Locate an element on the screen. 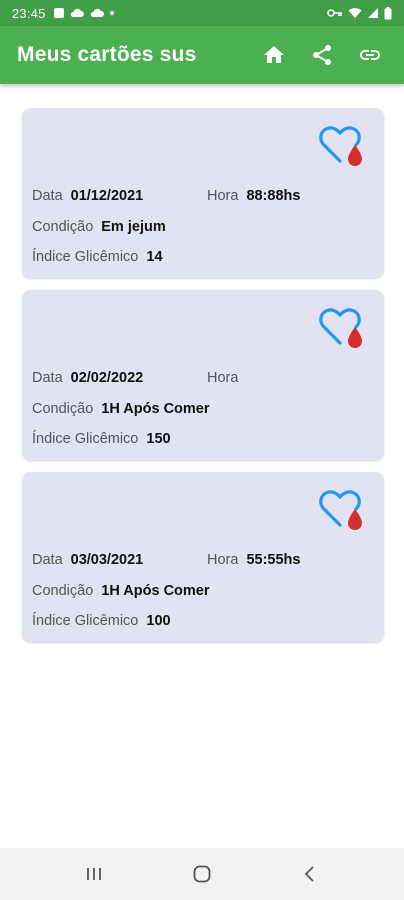  link-icon is located at coordinates (370, 55).